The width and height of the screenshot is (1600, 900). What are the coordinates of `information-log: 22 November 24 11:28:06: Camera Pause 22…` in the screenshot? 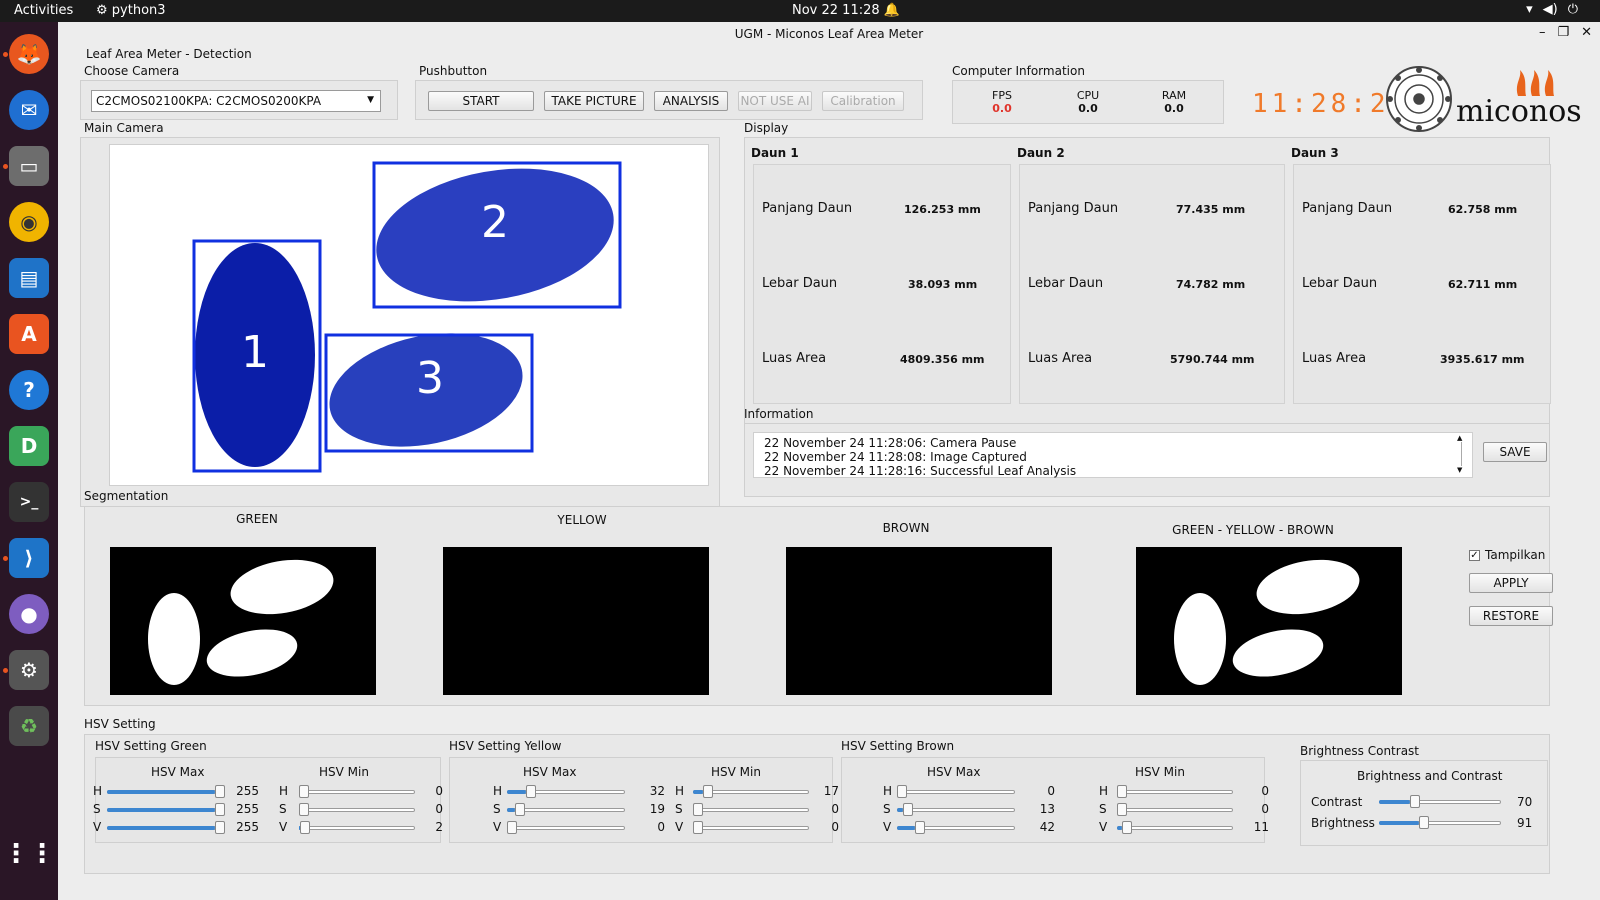 It's located at (1113, 455).